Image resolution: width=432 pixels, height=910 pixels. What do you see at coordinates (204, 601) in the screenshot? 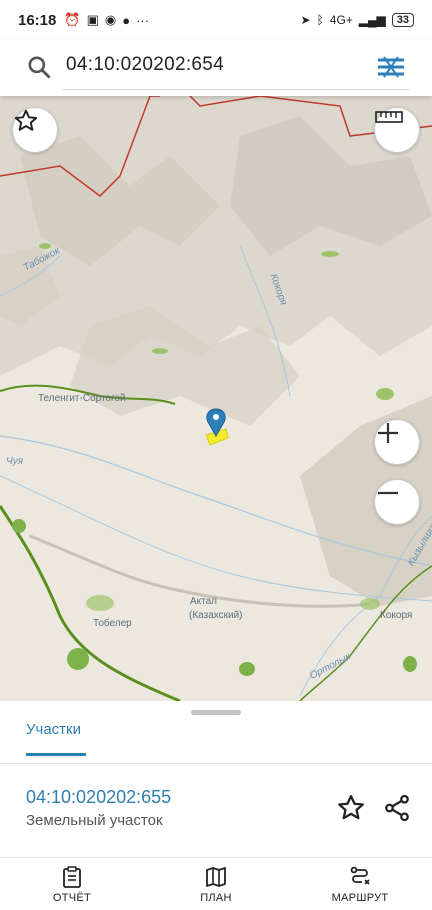
I see `map-label-aktal: Актал` at bounding box center [204, 601].